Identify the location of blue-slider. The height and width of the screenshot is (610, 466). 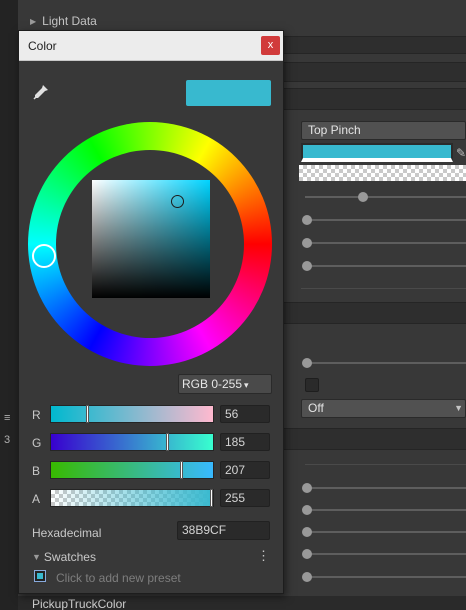
(132, 470).